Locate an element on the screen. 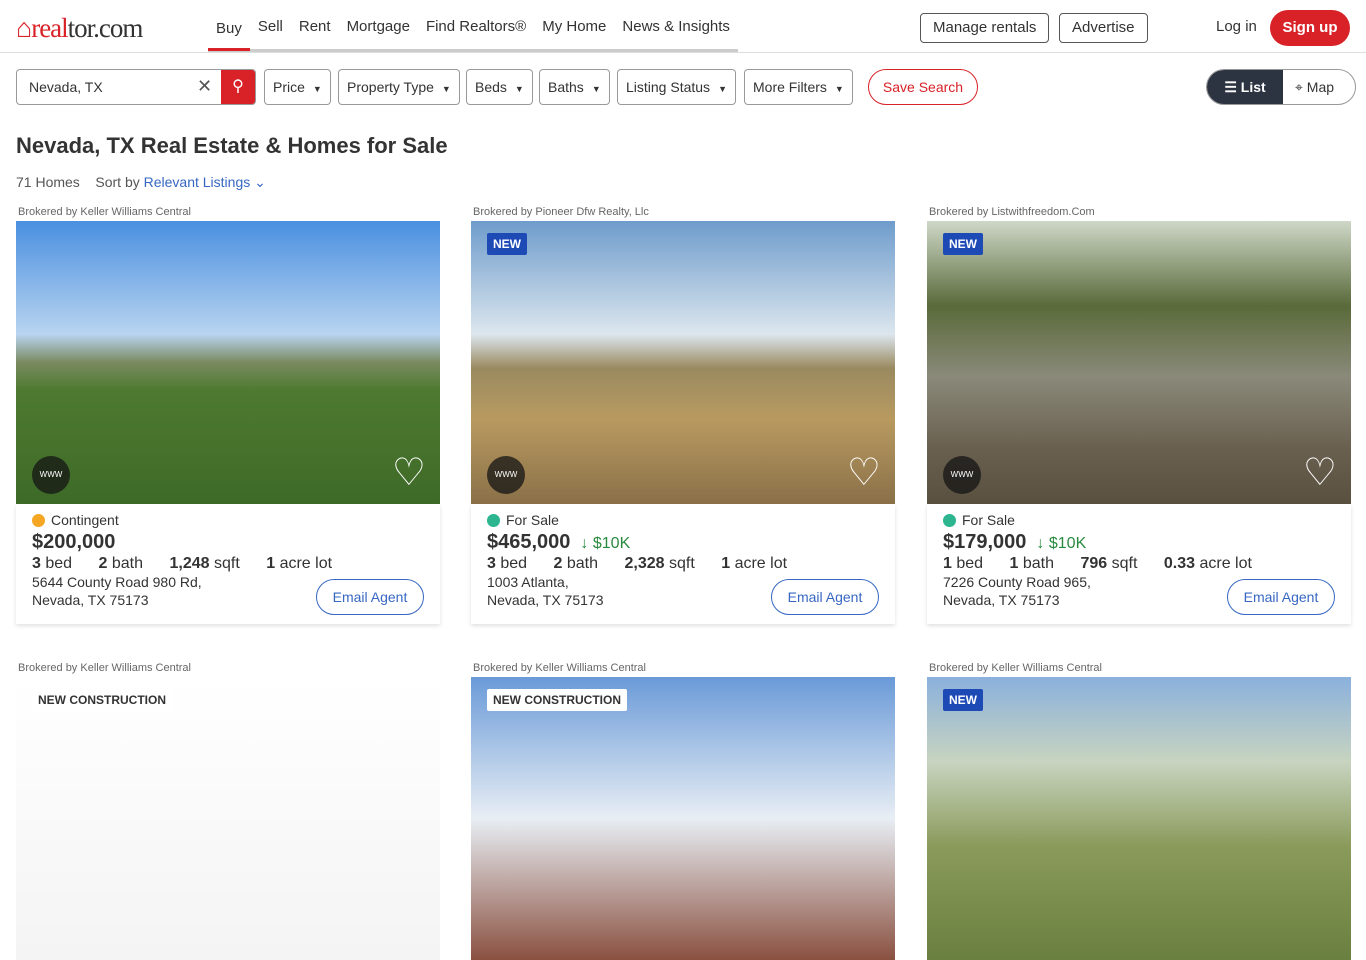 The height and width of the screenshot is (960, 1366). view-toggle: ☰ List ⌖ Map is located at coordinates (1281, 87).